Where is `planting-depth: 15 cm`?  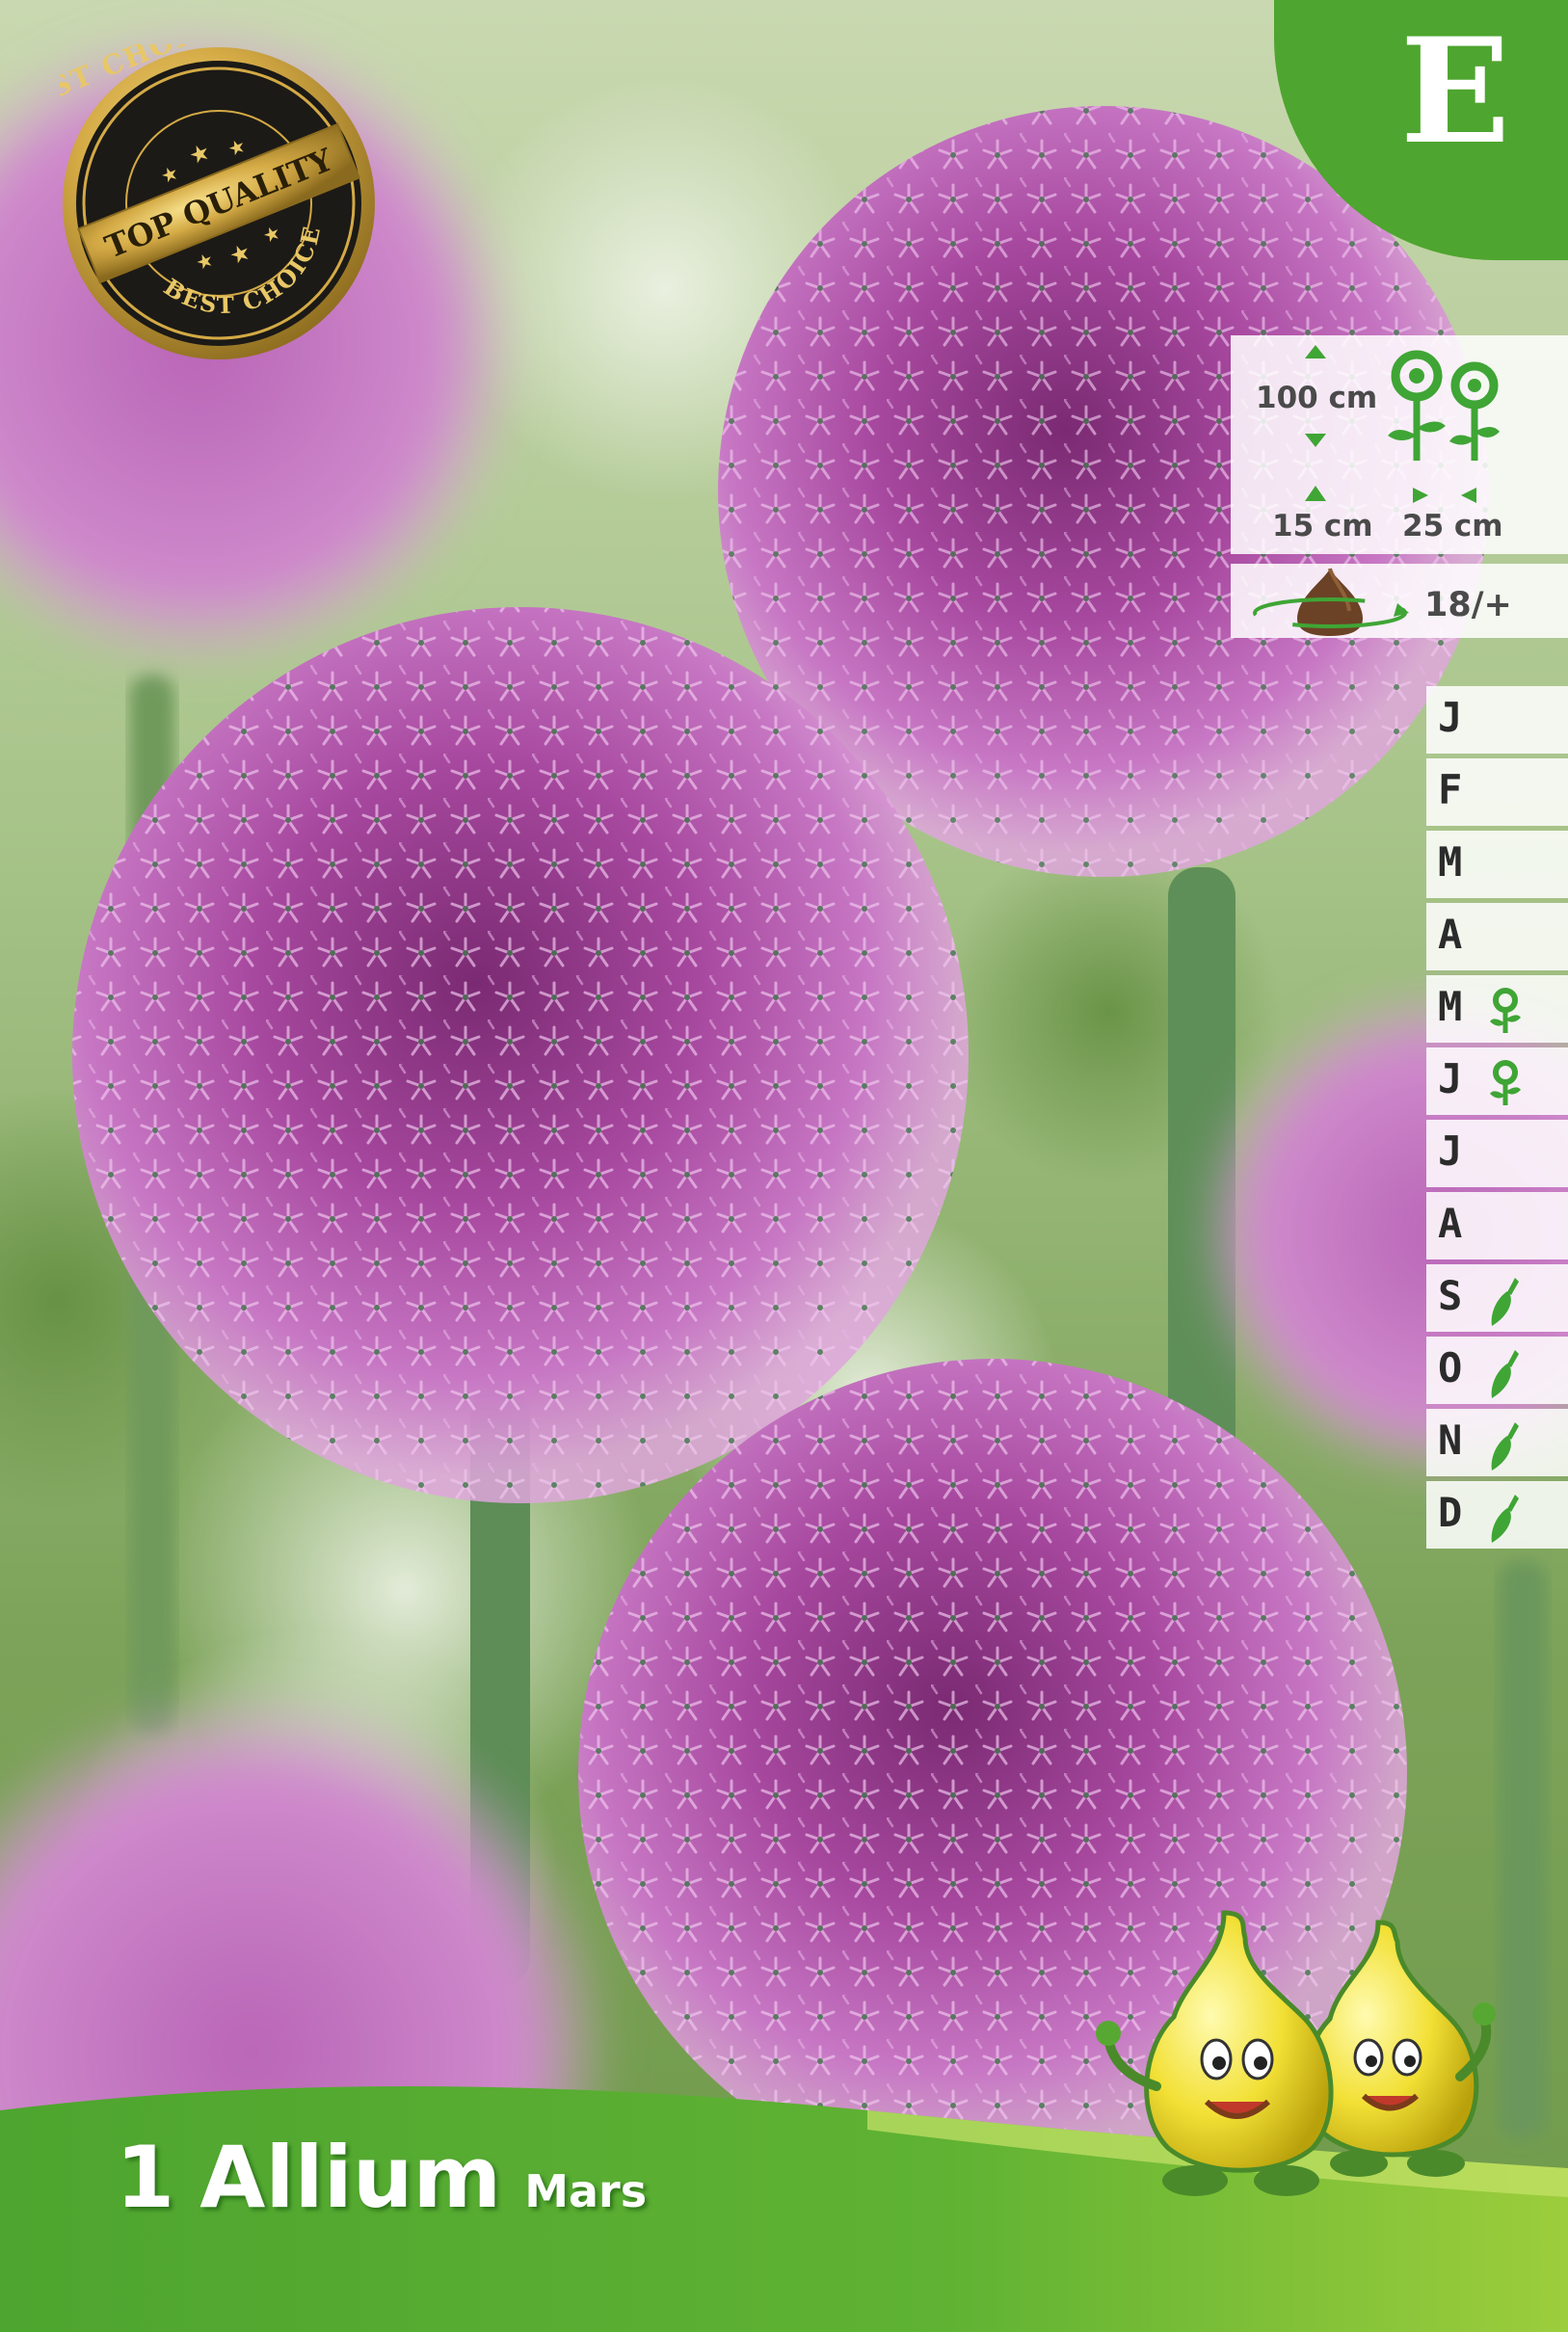
planting-depth: 15 cm is located at coordinates (1322, 526).